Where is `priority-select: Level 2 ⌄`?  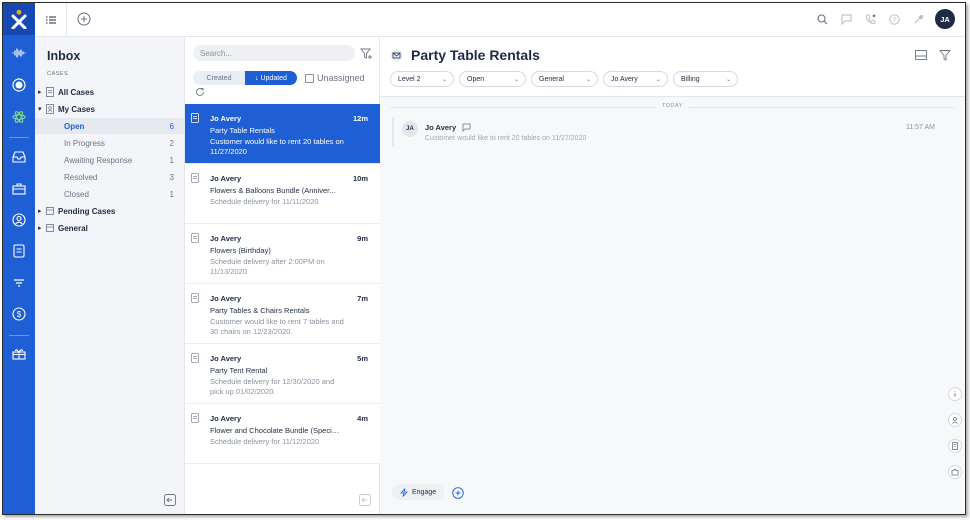
priority-select: Level 2 ⌄ is located at coordinates (422, 79).